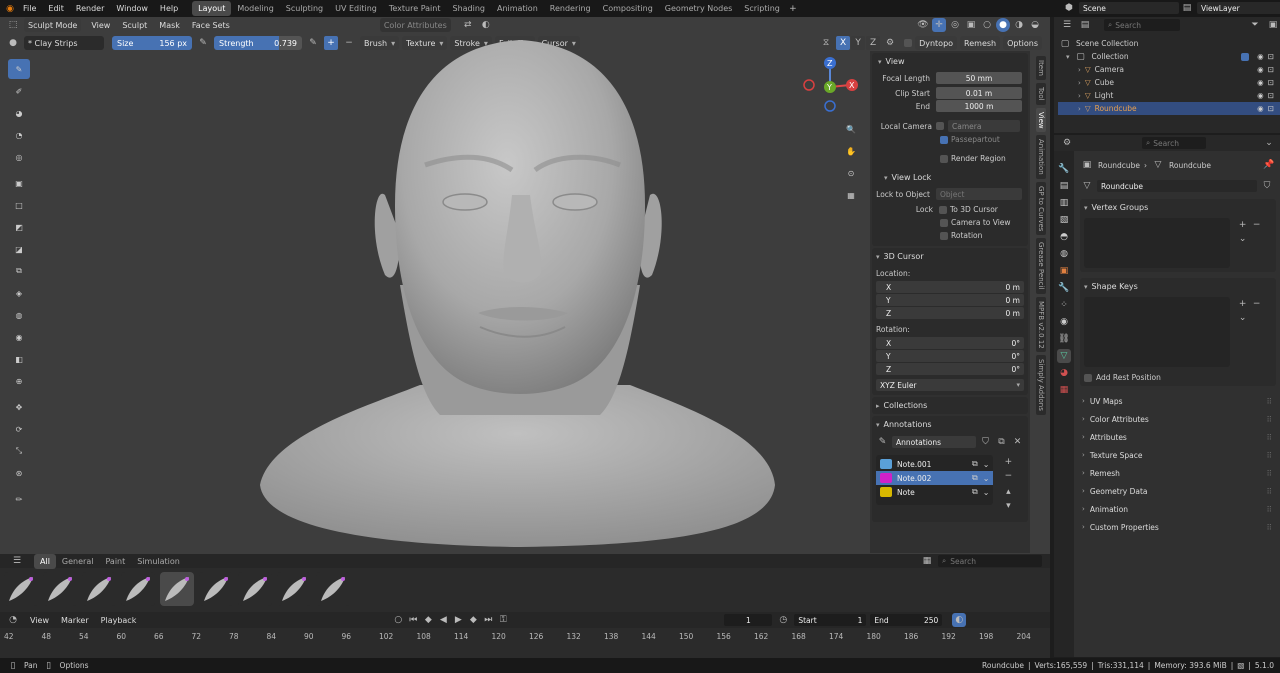  I want to click on overlays-icon: ◎, so click(955, 25).